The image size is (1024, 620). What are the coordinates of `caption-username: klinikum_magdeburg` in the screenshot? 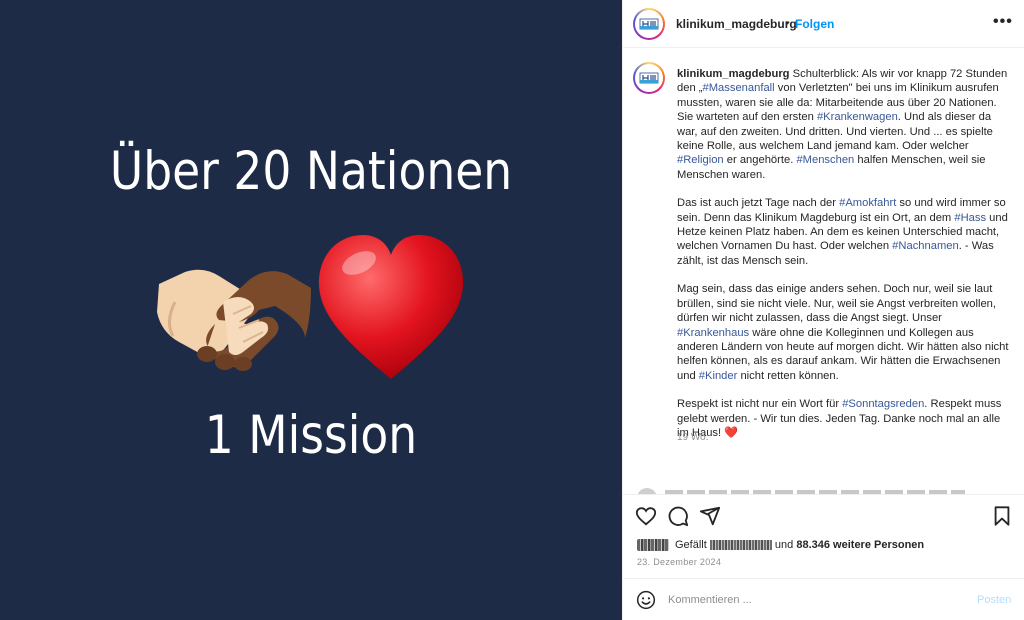 It's located at (733, 74).